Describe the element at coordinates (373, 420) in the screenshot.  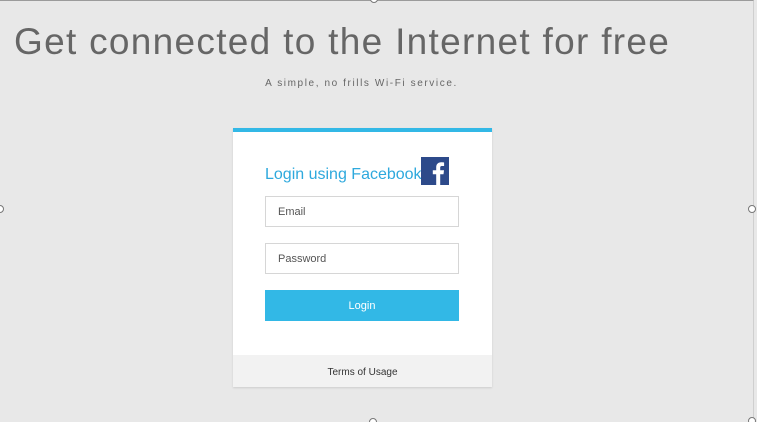
I see `resize-handle-bottom` at that location.